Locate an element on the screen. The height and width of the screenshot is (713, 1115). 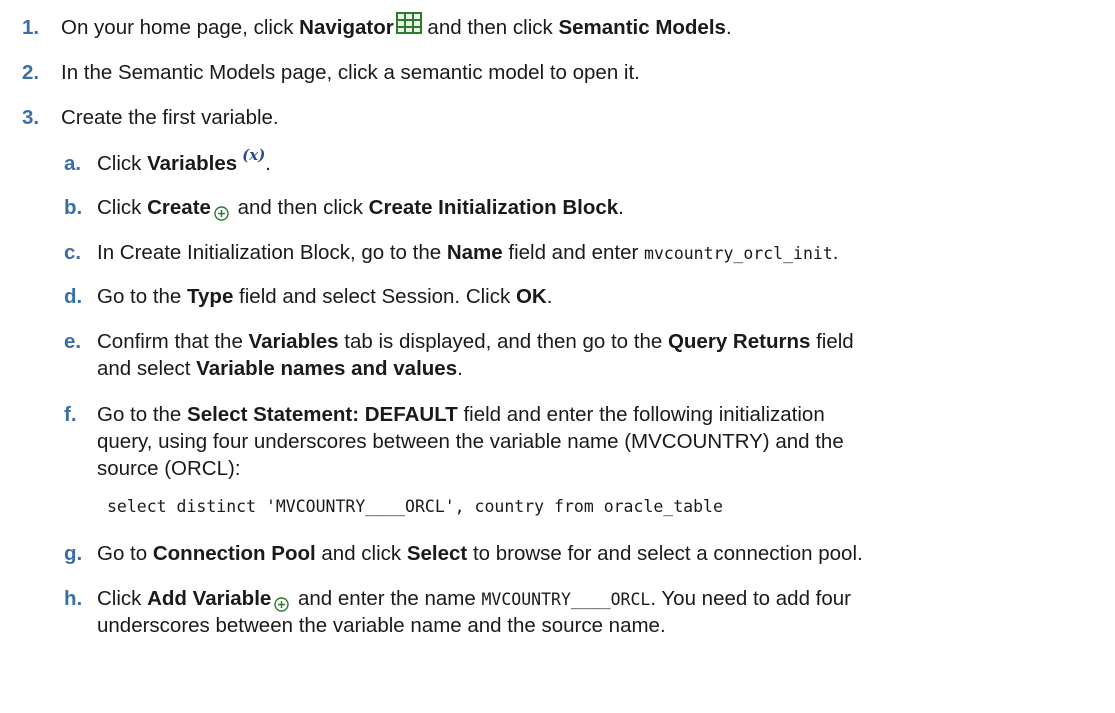
semantic-models-label: Semantic Models is located at coordinates (642, 27).